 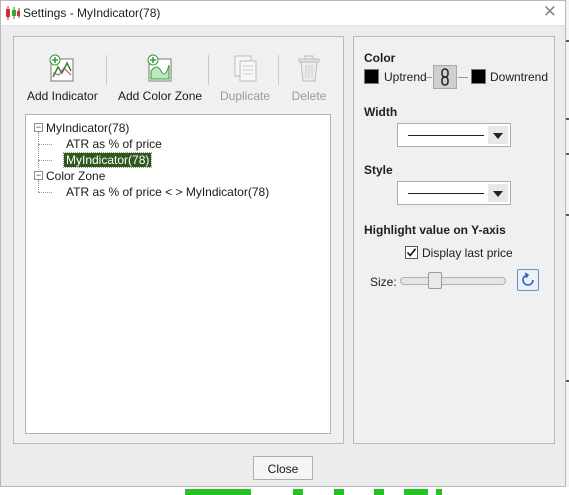 I want to click on size-label: Size:, so click(x=383, y=282).